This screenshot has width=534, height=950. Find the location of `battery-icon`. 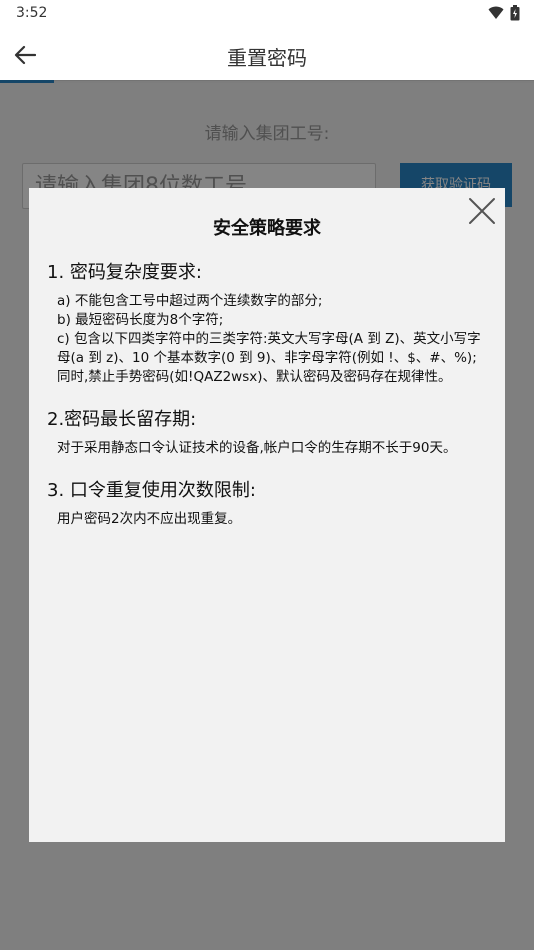

battery-icon is located at coordinates (515, 13).